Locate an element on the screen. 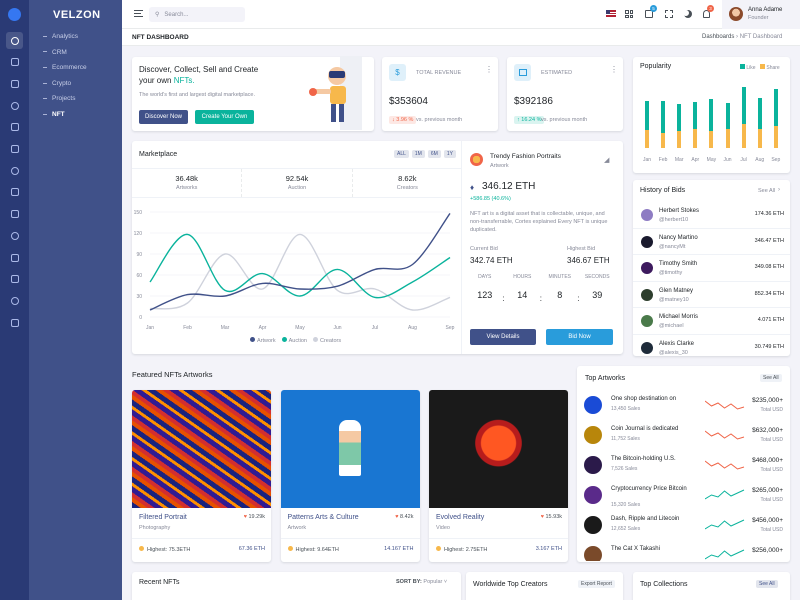  nft-name: Patterns Arts & Culture is located at coordinates (323, 517).